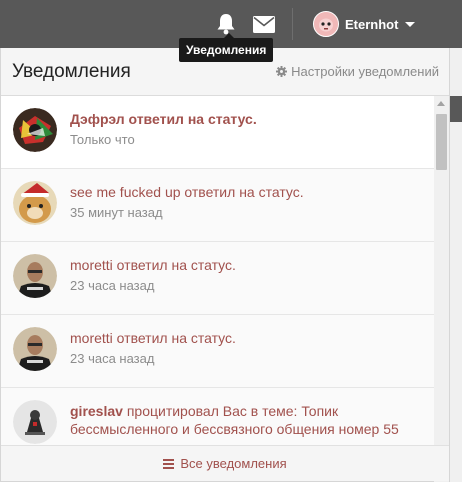  I want to click on all-notifications-label: Все уведомления, so click(233, 463).